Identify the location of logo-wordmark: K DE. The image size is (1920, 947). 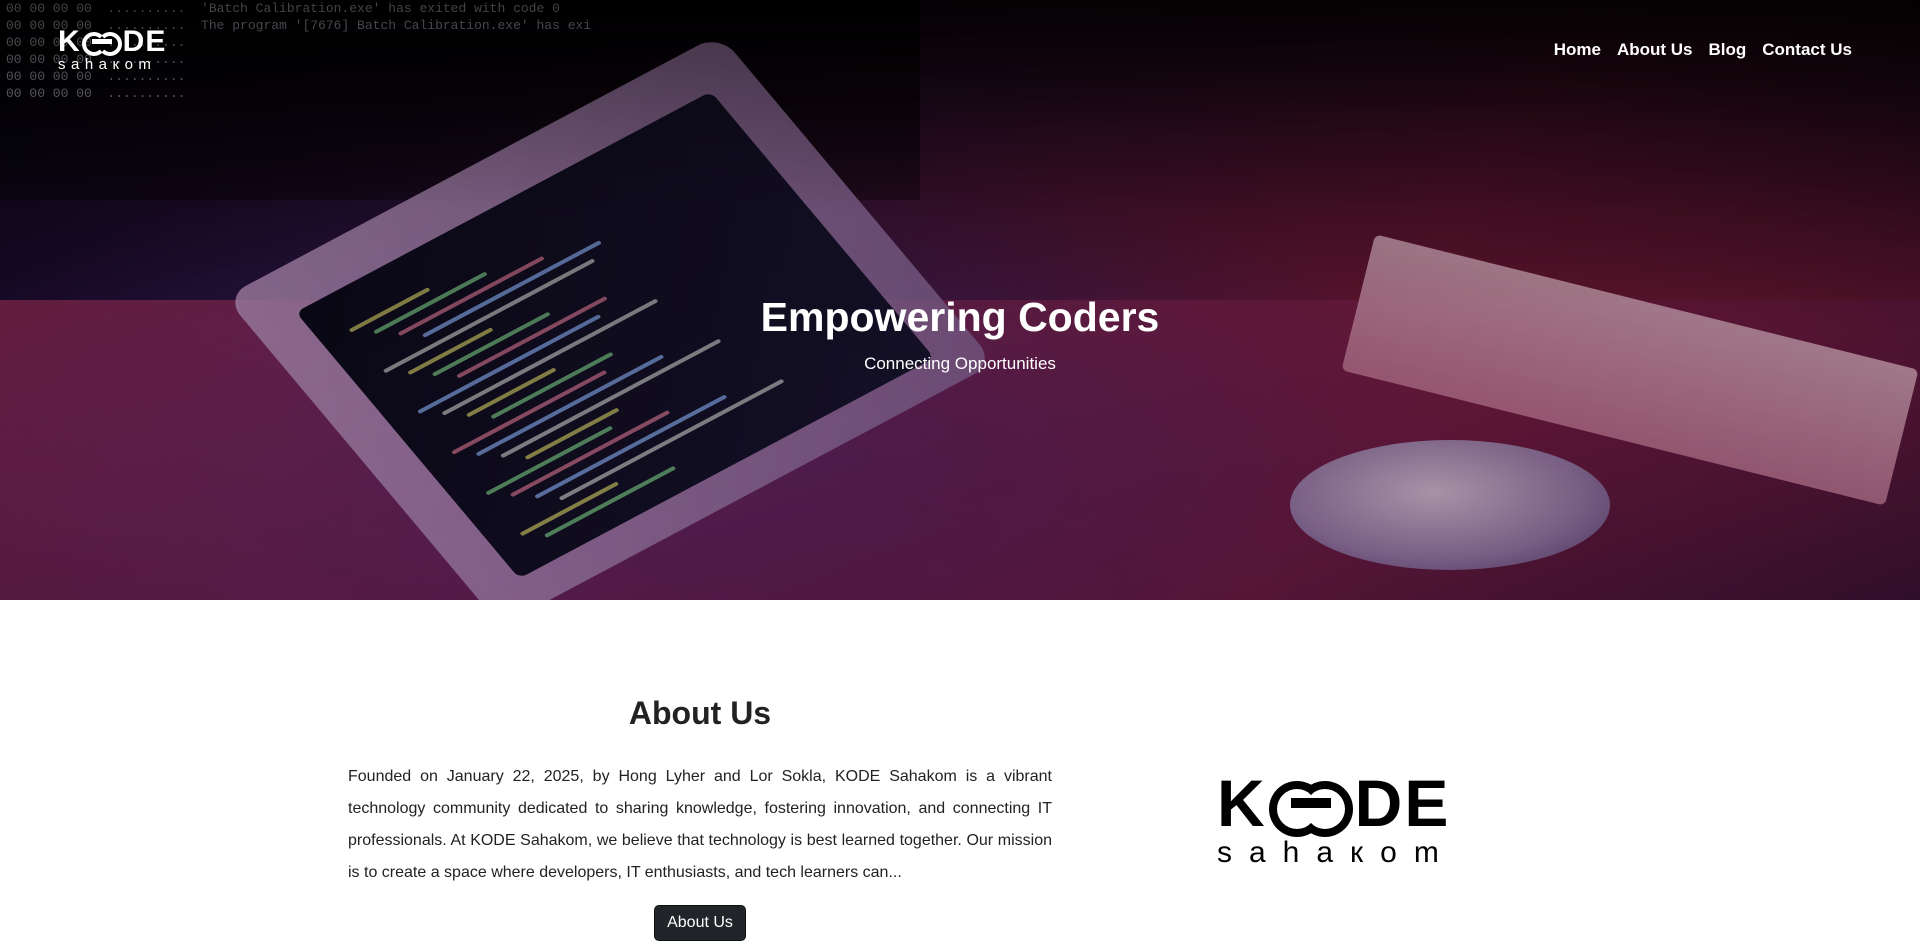
(112, 41).